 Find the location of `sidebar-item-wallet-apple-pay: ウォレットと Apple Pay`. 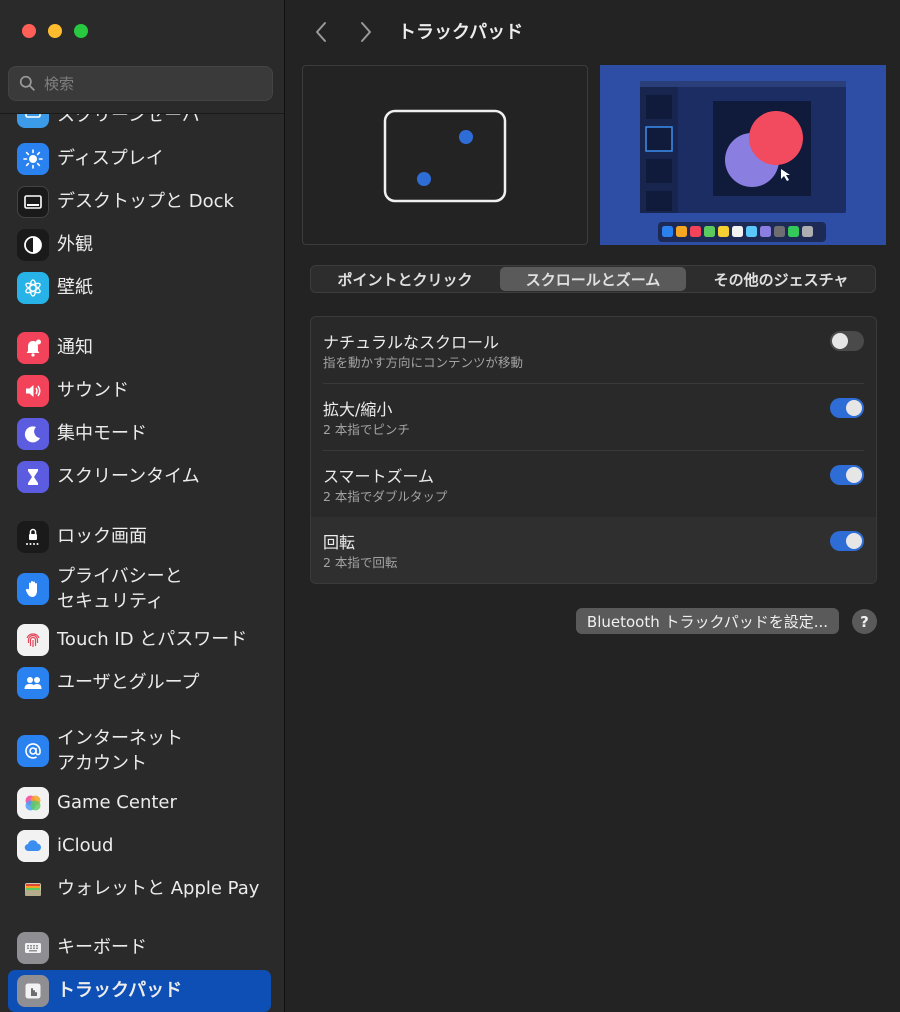

sidebar-item-wallet-apple-pay: ウォレットと Apple Pay is located at coordinates (139, 889).